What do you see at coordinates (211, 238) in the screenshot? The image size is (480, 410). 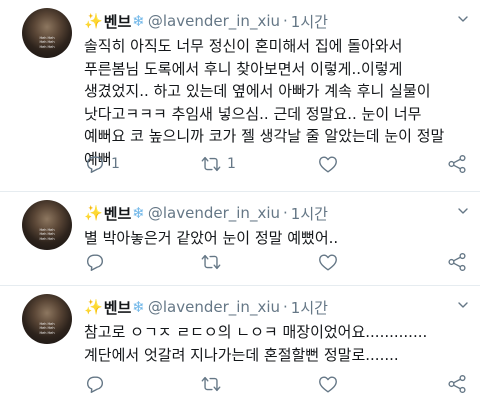 I see `tweet-text: 별 박아놓은거 같았어 눈이 정말 예뻤어..` at bounding box center [211, 238].